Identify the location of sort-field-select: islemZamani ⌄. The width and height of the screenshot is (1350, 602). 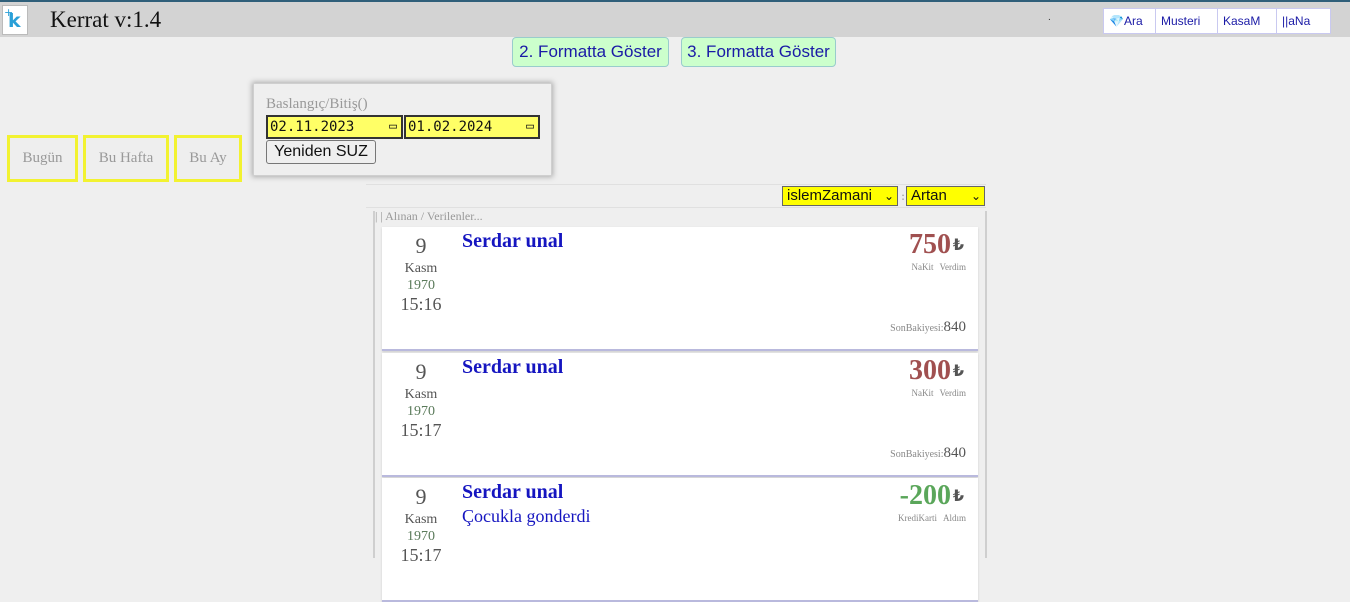
(840, 196).